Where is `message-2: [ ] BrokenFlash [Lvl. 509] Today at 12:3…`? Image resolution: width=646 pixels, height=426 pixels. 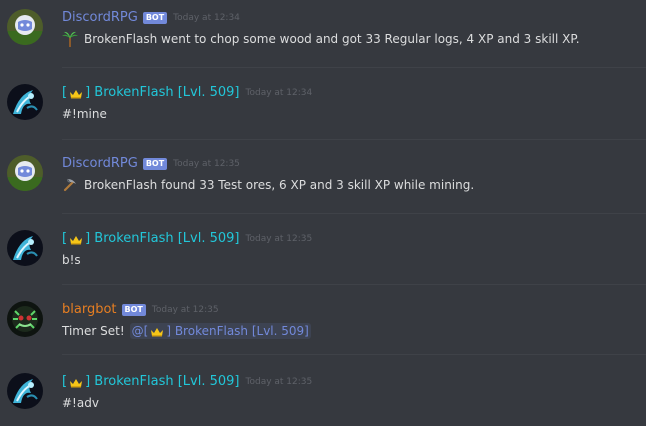
message-2: [ ] BrokenFlash [Lvl. 509] Today at 12:3… is located at coordinates (323, 114).